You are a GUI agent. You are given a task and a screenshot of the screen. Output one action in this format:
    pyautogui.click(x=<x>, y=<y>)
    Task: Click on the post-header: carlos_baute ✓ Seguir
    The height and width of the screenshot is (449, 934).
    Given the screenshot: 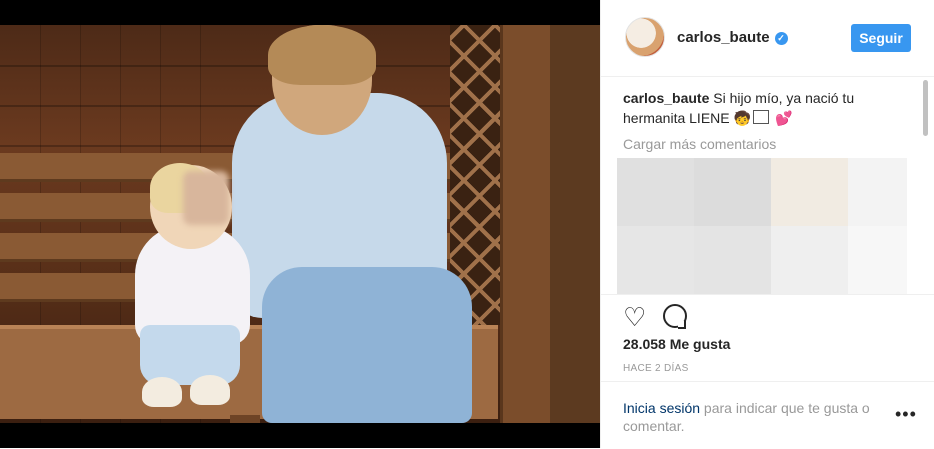 What is the action you would take?
    pyautogui.click(x=767, y=38)
    